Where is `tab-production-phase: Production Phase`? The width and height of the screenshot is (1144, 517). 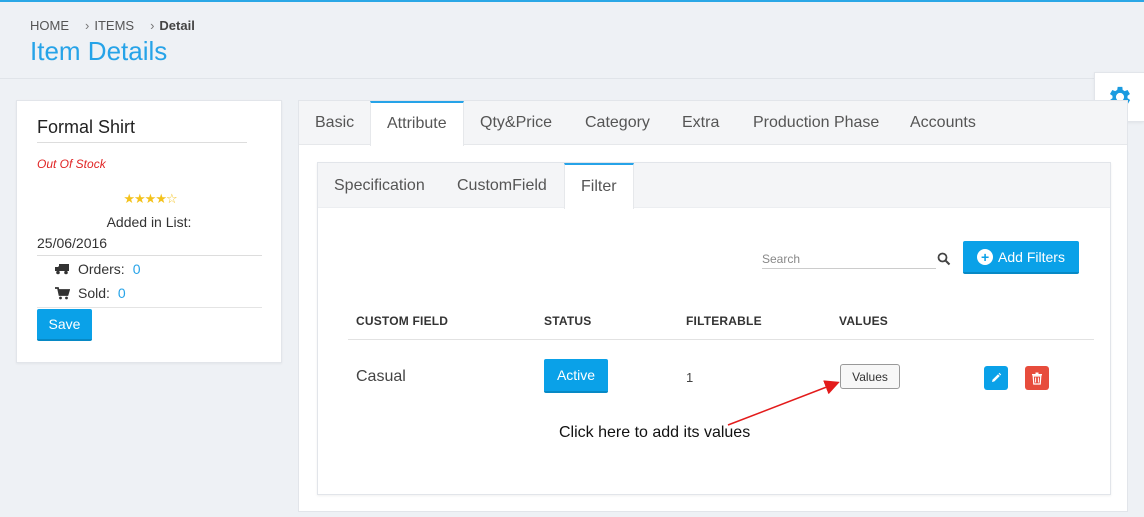
tab-production-phase: Production Phase is located at coordinates (816, 123).